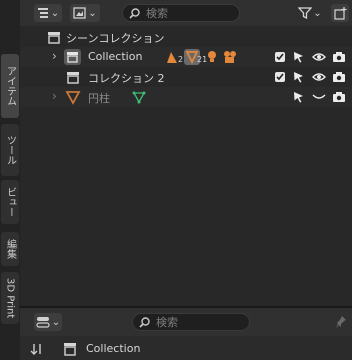 This screenshot has width=352, height=360. I want to click on tab-3d-print: 3D Print, so click(10, 298).